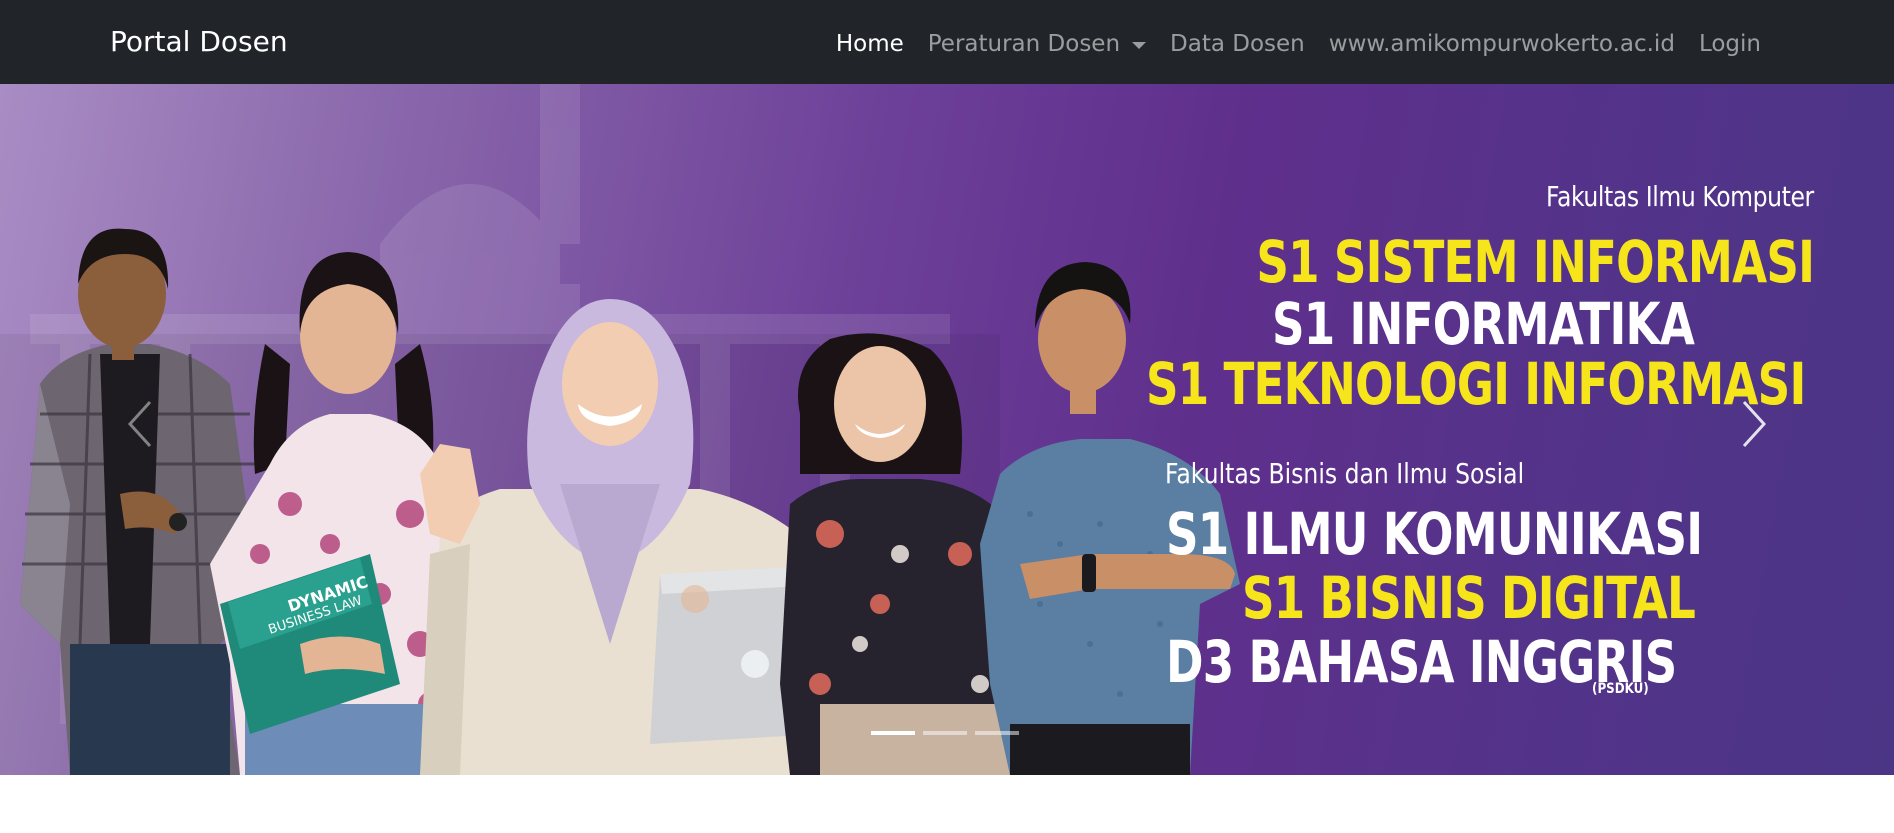  I want to click on psdku-tag: (PSDKU), so click(1620, 689).